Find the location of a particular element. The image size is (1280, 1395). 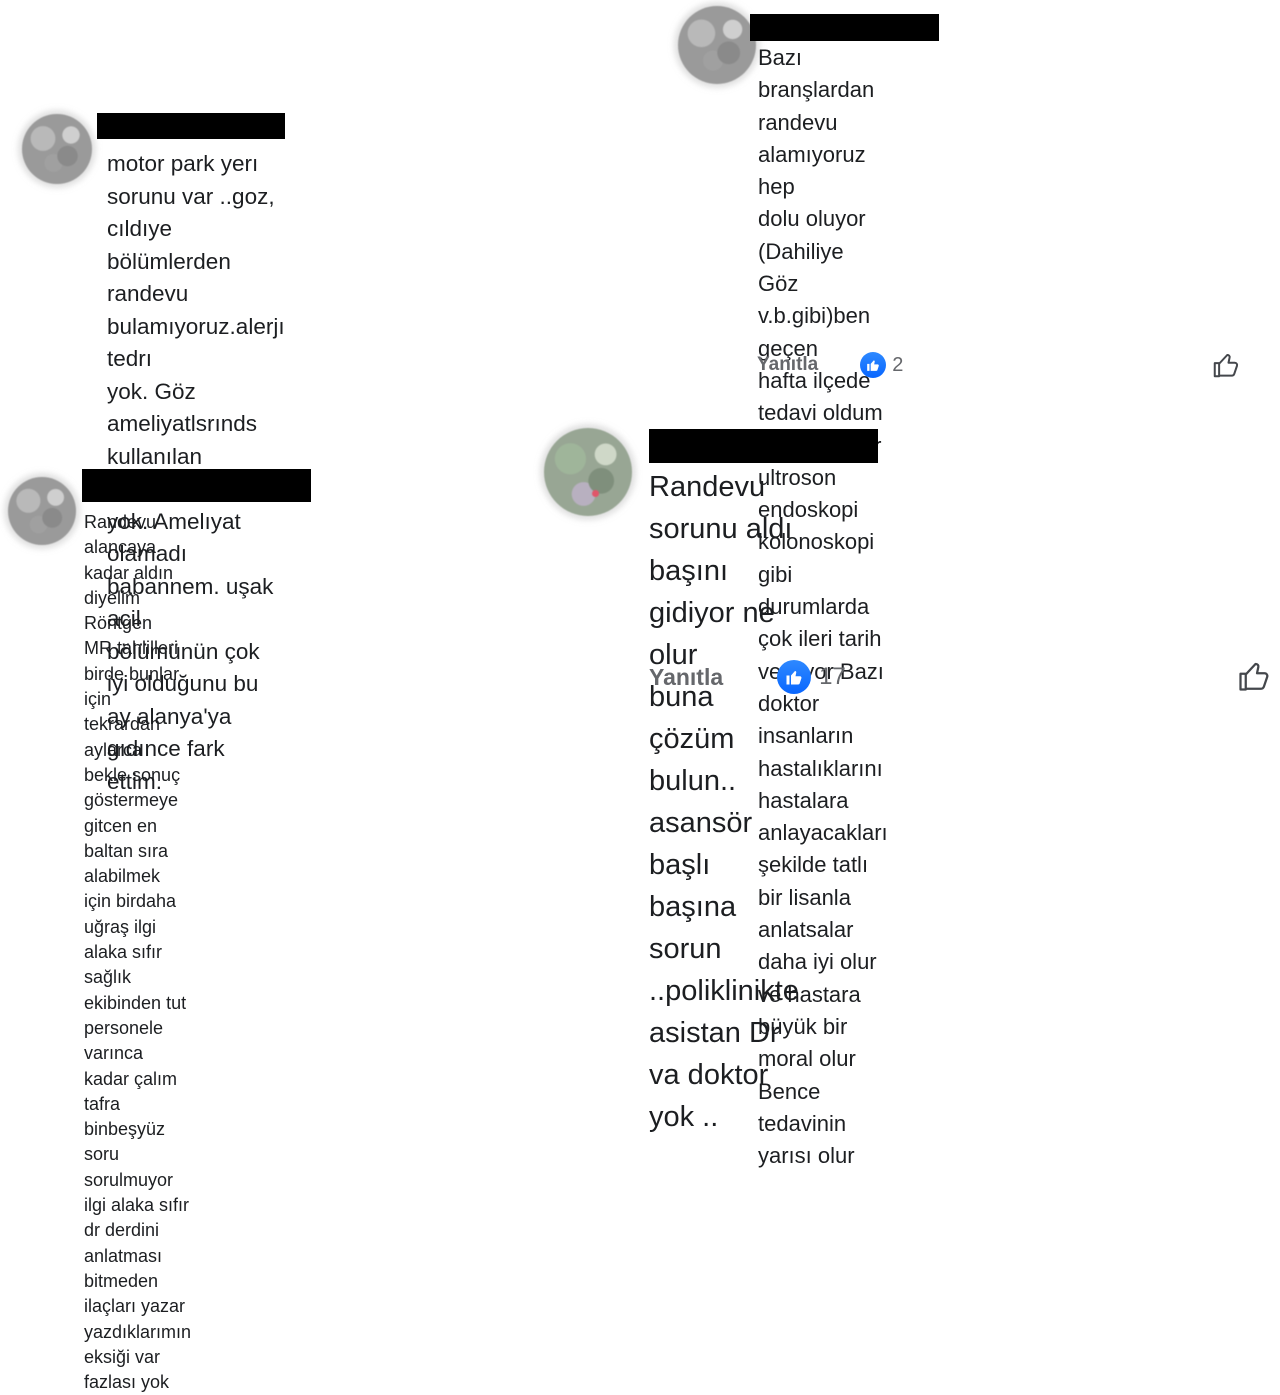

heart-icon is located at coordinates (595, 493).